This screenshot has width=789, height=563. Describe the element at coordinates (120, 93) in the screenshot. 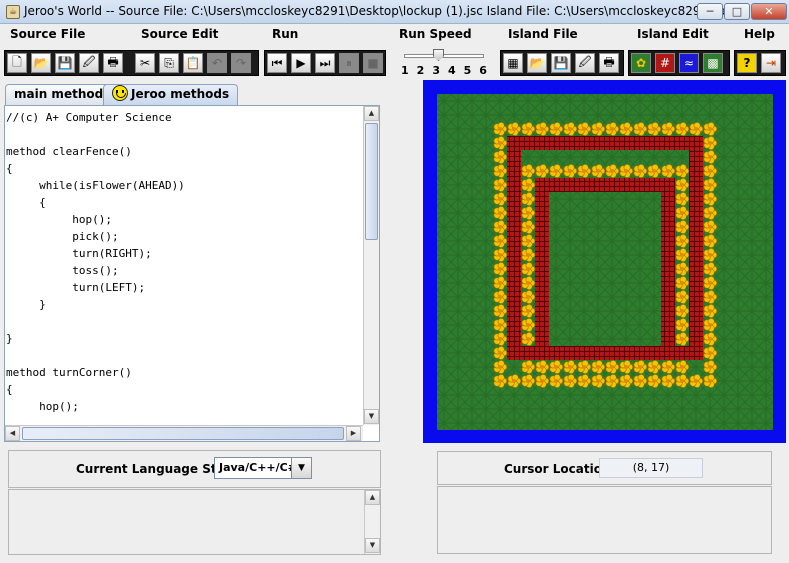

I see `jeroo-smiley-icon` at that location.